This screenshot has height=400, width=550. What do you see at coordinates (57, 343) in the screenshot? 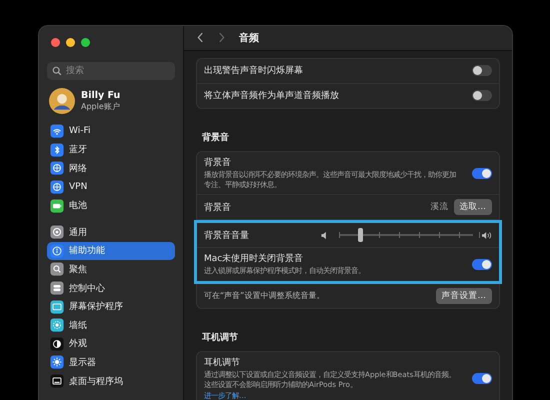
I see `contrast-icon` at bounding box center [57, 343].